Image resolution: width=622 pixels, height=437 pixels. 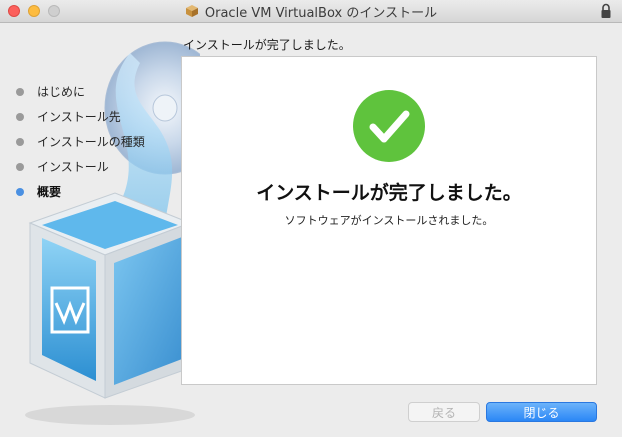 I want to click on page-header: インストールが完了しました。, so click(x=267, y=45).